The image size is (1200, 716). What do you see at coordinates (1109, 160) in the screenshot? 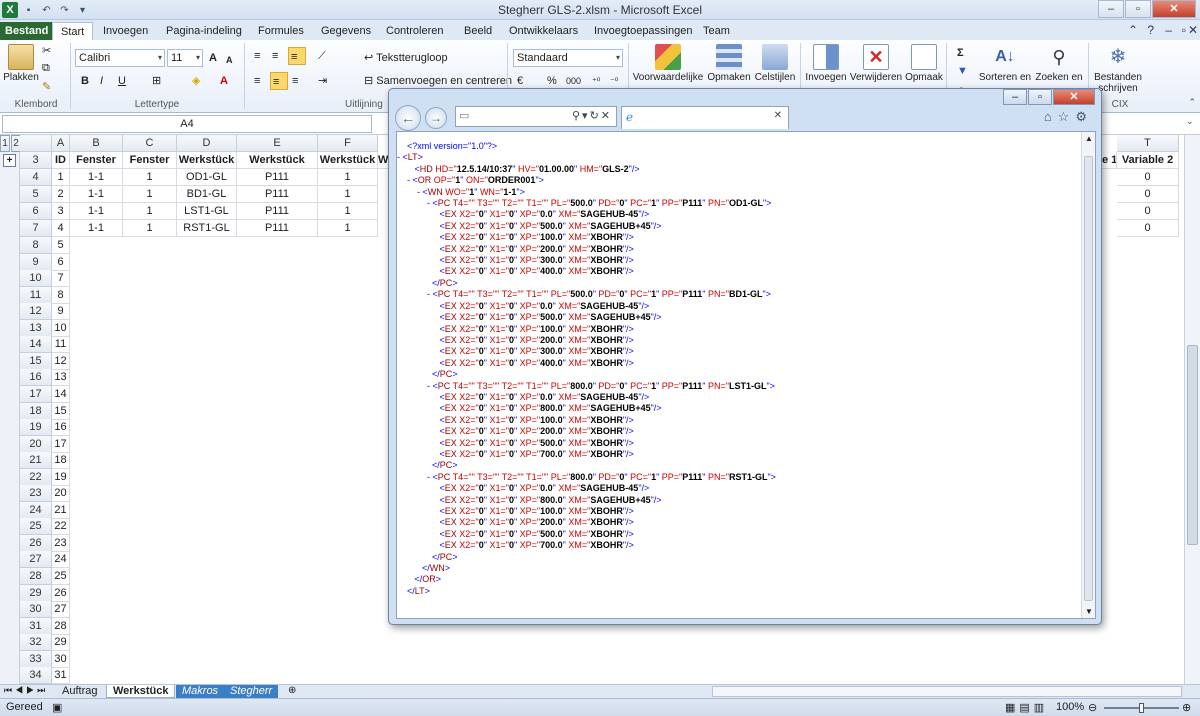
I see `cell-s3: e 1` at bounding box center [1109, 160].